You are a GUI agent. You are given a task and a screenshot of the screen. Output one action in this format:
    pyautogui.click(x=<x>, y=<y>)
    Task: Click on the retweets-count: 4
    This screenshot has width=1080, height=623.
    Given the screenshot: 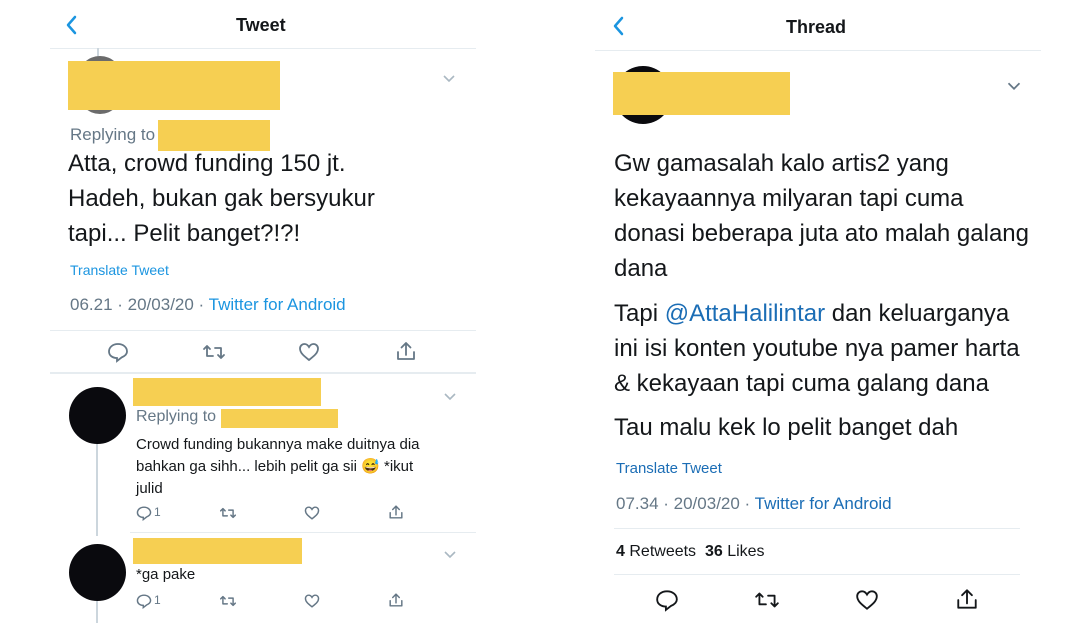 What is the action you would take?
    pyautogui.click(x=620, y=551)
    